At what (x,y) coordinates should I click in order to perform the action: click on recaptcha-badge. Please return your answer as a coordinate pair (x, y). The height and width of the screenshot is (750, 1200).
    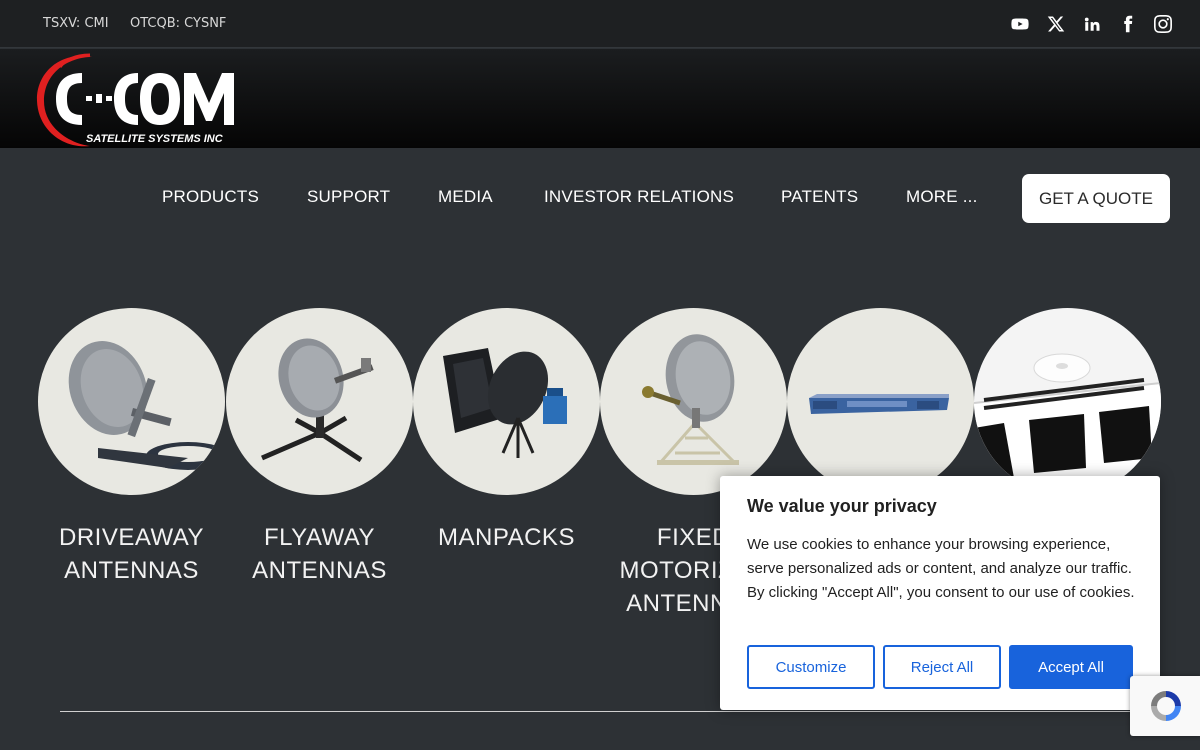
    Looking at the image, I should click on (1165, 706).